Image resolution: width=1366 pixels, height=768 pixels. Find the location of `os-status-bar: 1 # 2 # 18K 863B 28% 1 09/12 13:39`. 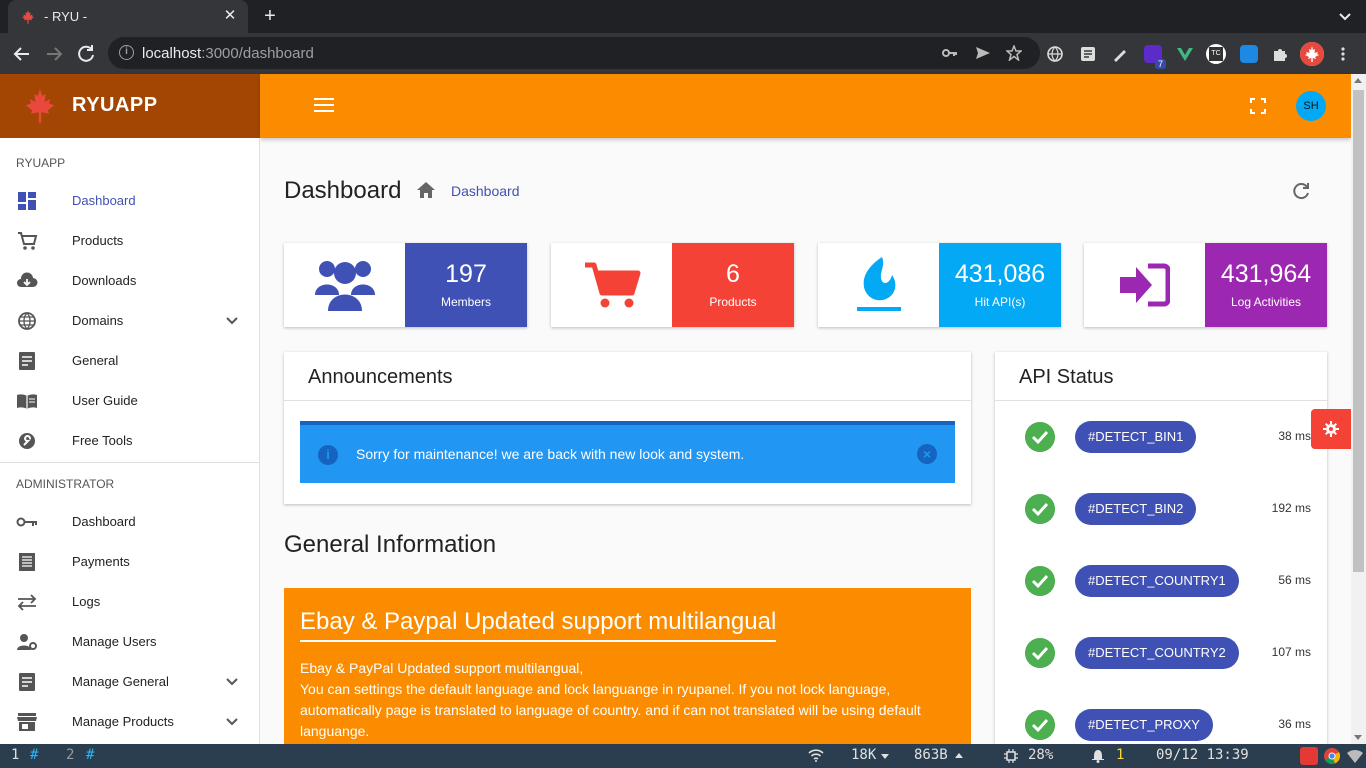

os-status-bar: 1 # 2 # 18K 863B 28% 1 09/12 13:39 is located at coordinates (683, 756).